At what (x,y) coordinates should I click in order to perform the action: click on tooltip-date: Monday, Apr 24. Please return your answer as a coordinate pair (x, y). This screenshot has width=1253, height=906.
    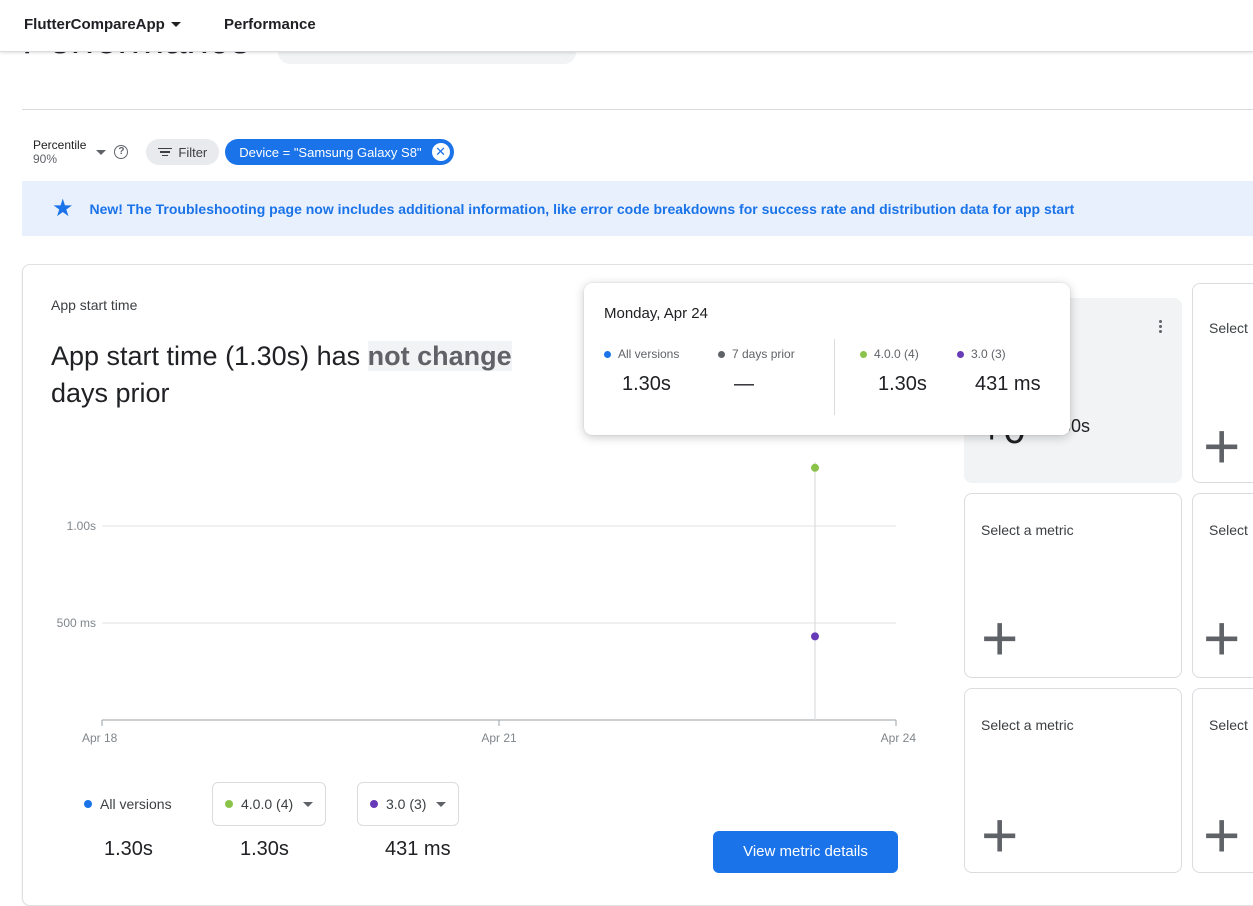
    Looking at the image, I should click on (656, 313).